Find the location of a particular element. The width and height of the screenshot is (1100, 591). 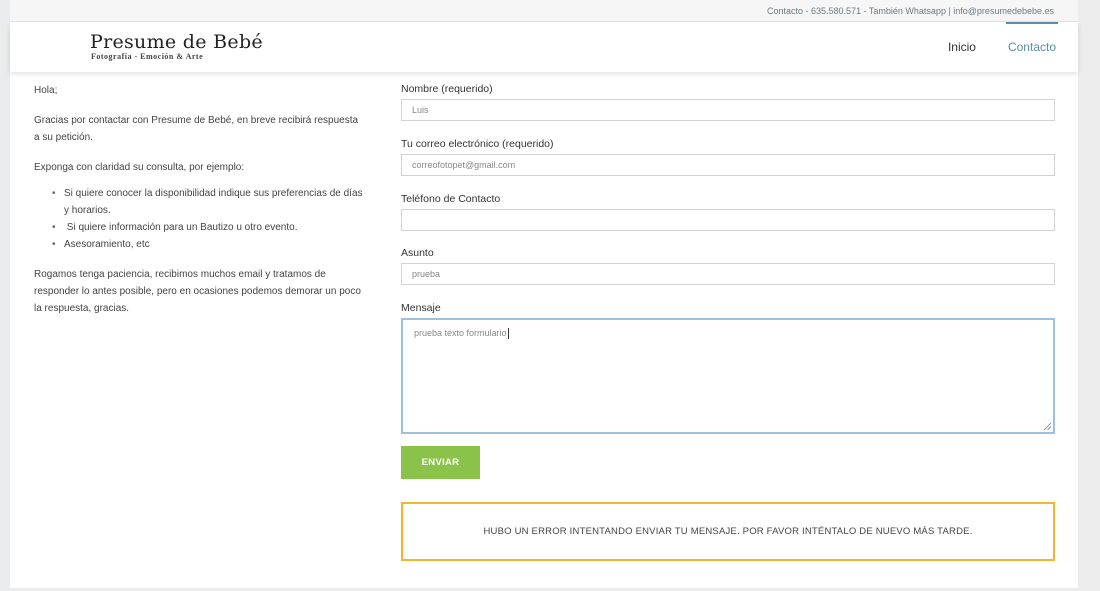

page-gutter is located at coordinates (1089, 295).